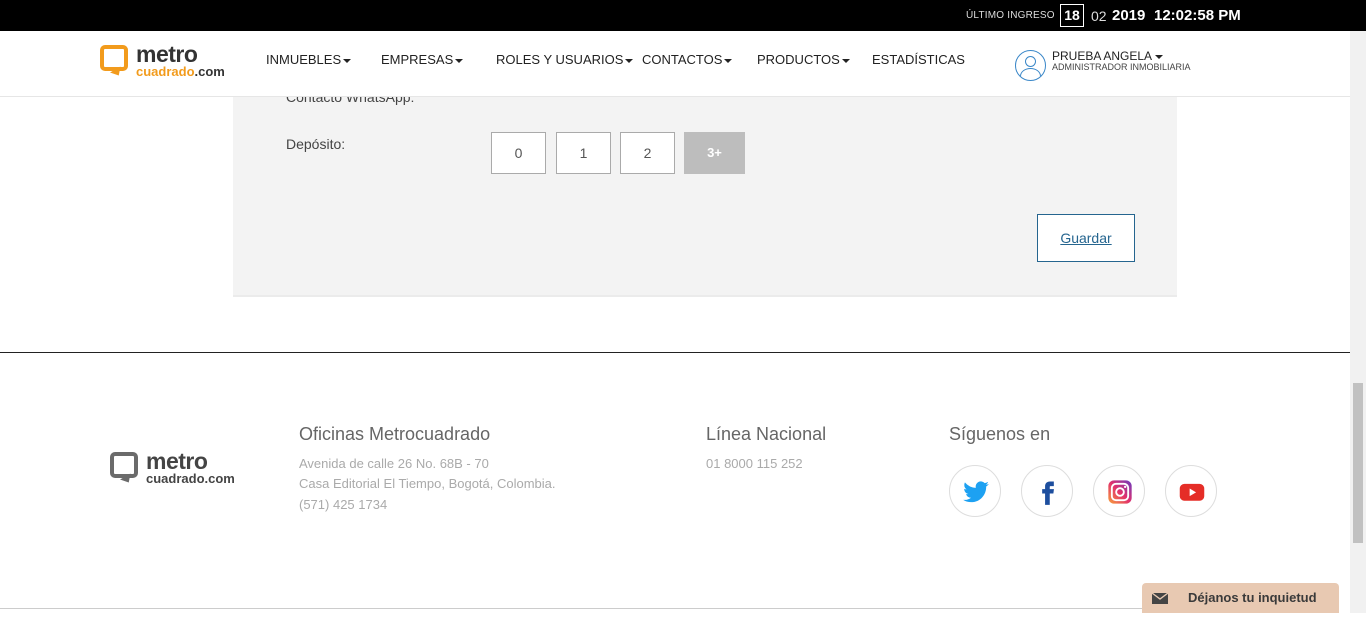  I want to click on facebook-icon, so click(1048, 493).